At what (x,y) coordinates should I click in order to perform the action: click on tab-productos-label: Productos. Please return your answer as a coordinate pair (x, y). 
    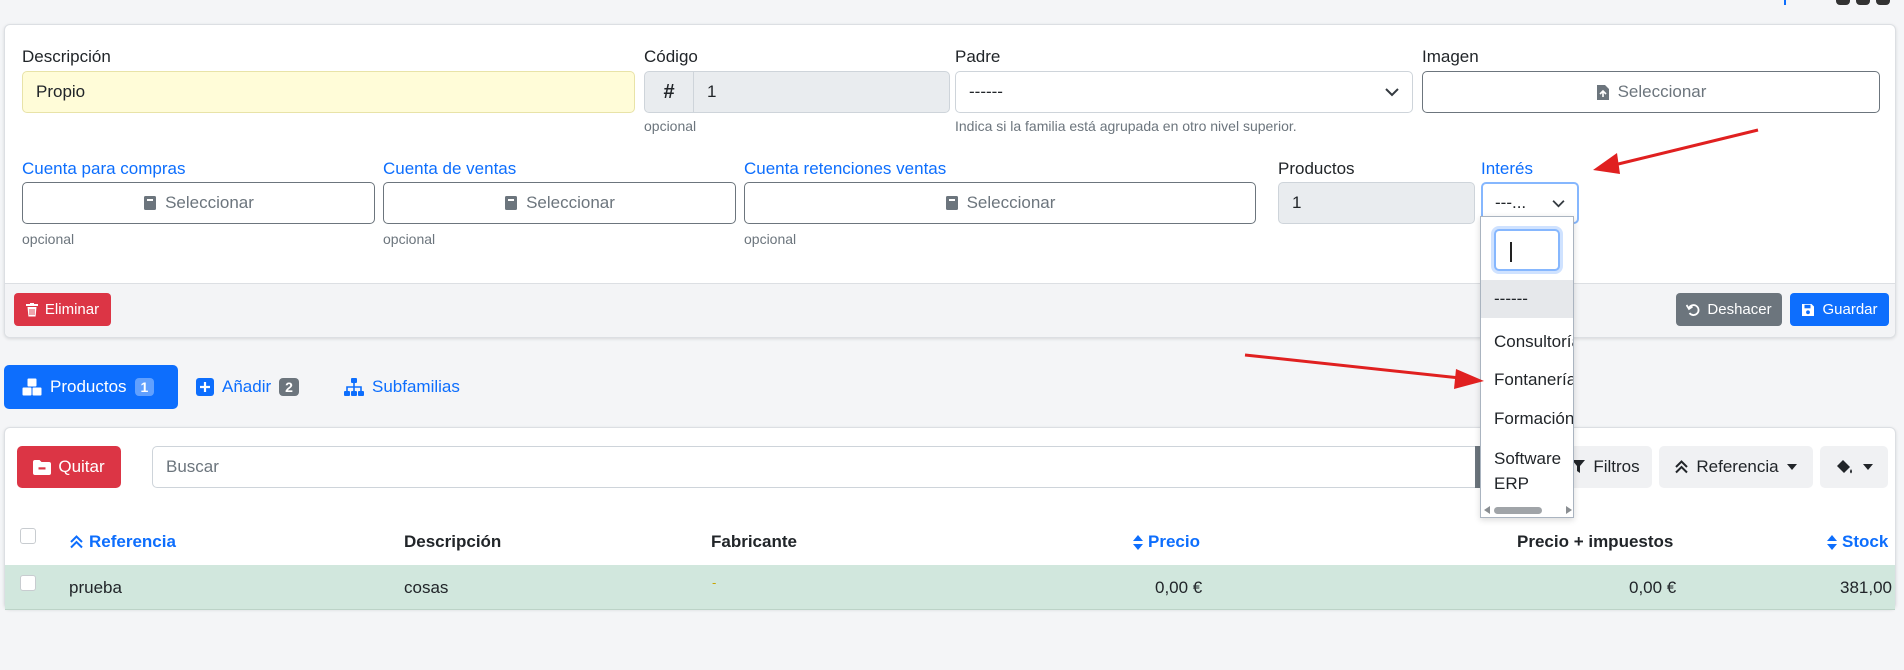
    Looking at the image, I should click on (88, 386).